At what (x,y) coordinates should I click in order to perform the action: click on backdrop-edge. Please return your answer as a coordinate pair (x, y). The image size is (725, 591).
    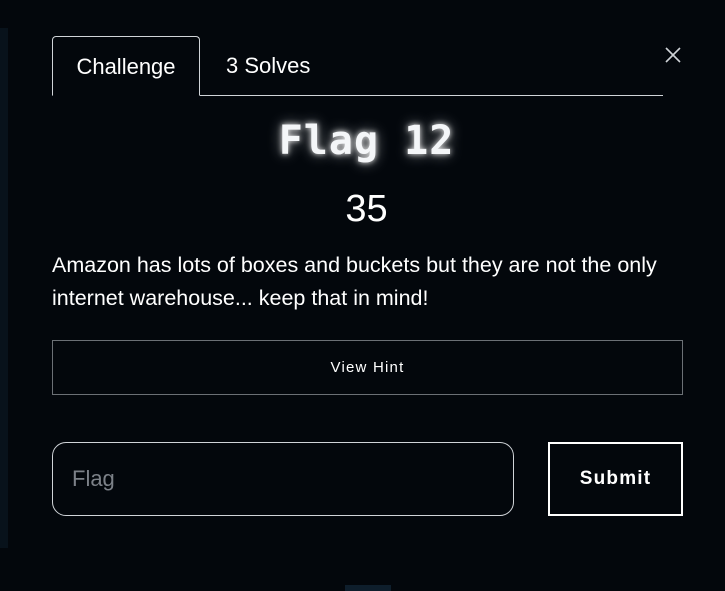
    Looking at the image, I should click on (4, 288).